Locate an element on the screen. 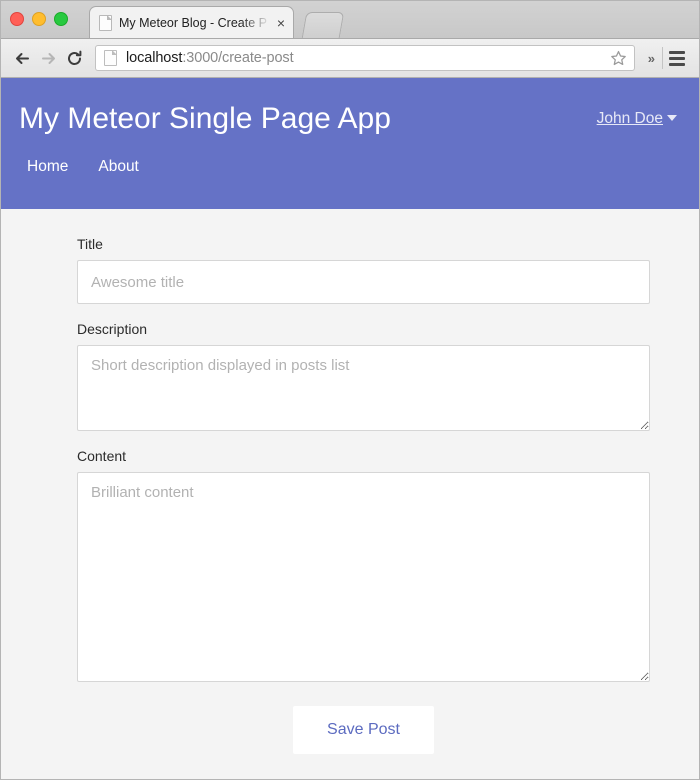  page-info-icon is located at coordinates (110, 58).